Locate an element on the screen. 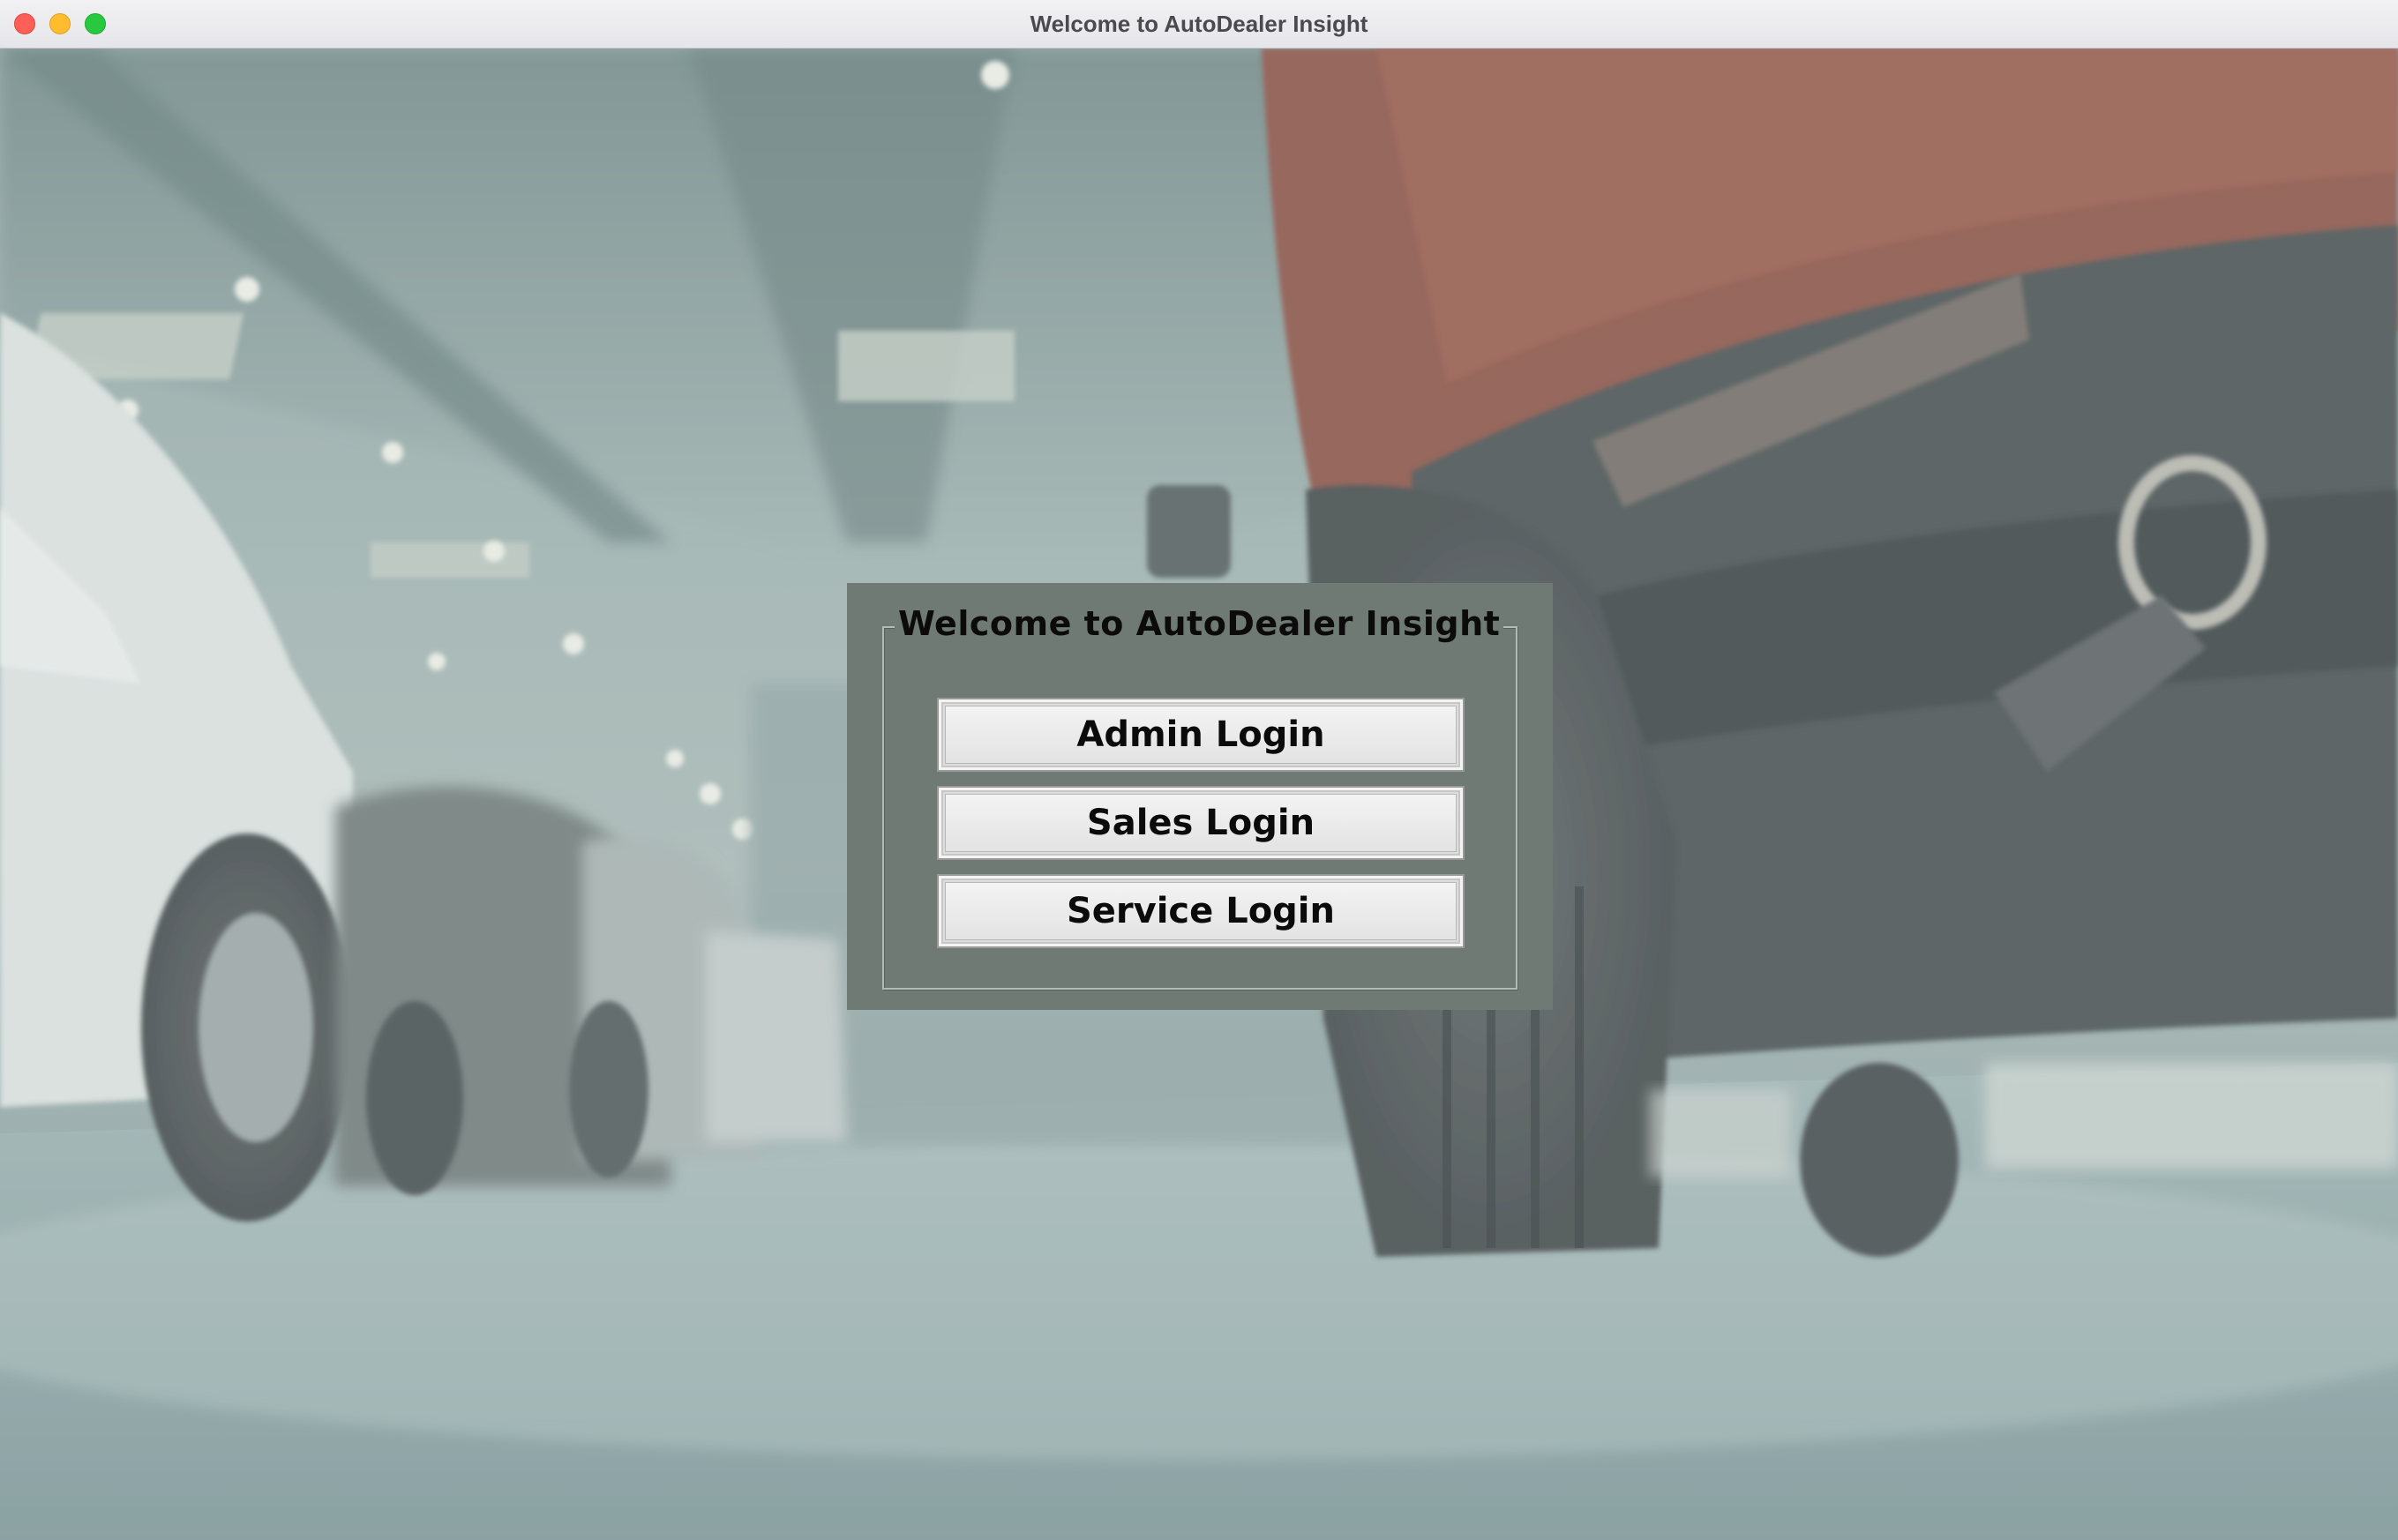 The height and width of the screenshot is (1540, 2398). window-title: Welcome to AutoDealer Insight is located at coordinates (1199, 24).